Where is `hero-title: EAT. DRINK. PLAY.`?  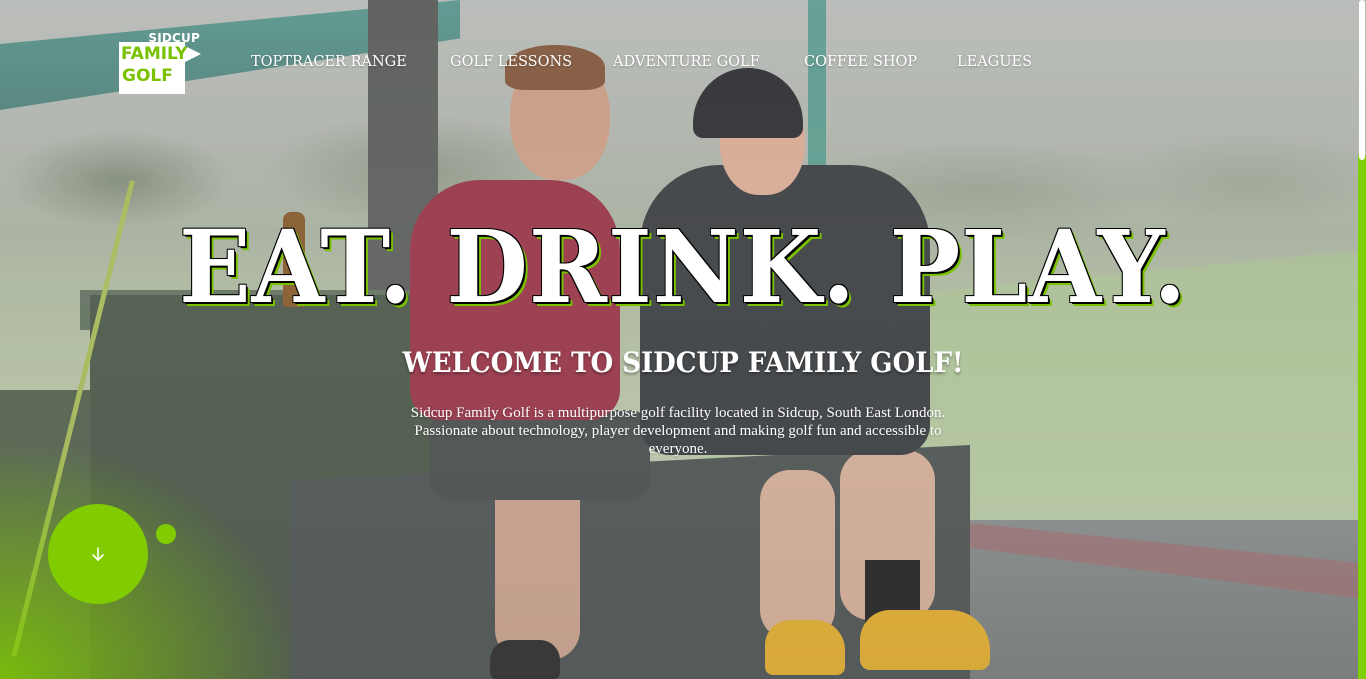
hero-title: EAT. DRINK. PLAY. is located at coordinates (683, 267).